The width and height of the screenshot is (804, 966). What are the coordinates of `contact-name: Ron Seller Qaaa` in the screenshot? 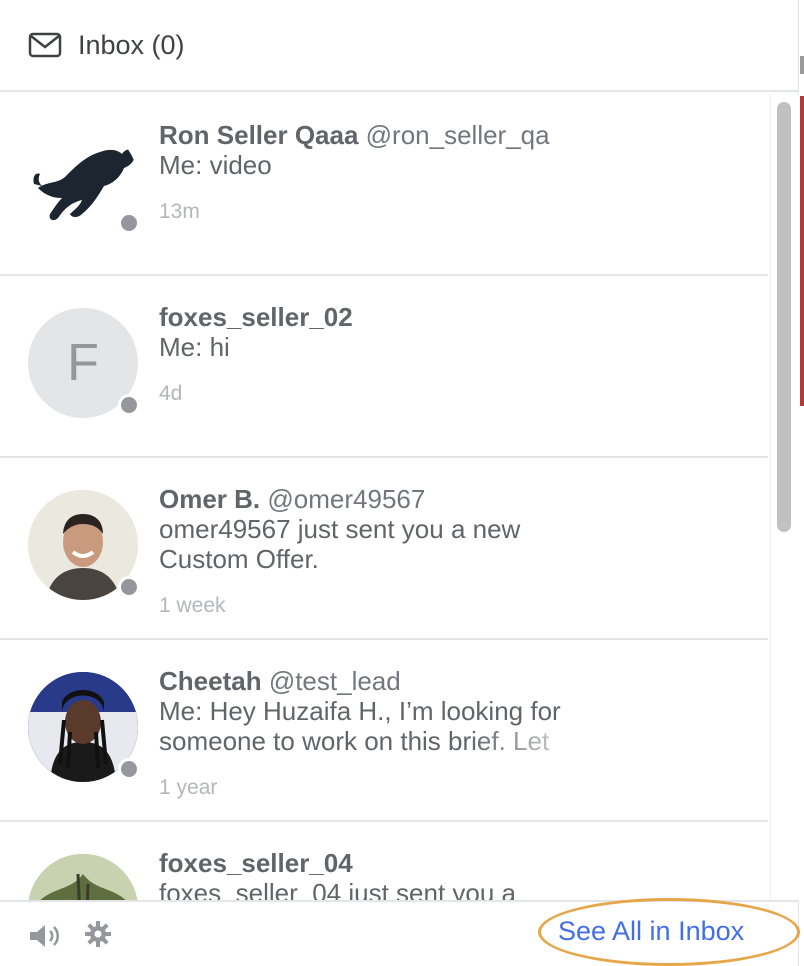 It's located at (259, 135).